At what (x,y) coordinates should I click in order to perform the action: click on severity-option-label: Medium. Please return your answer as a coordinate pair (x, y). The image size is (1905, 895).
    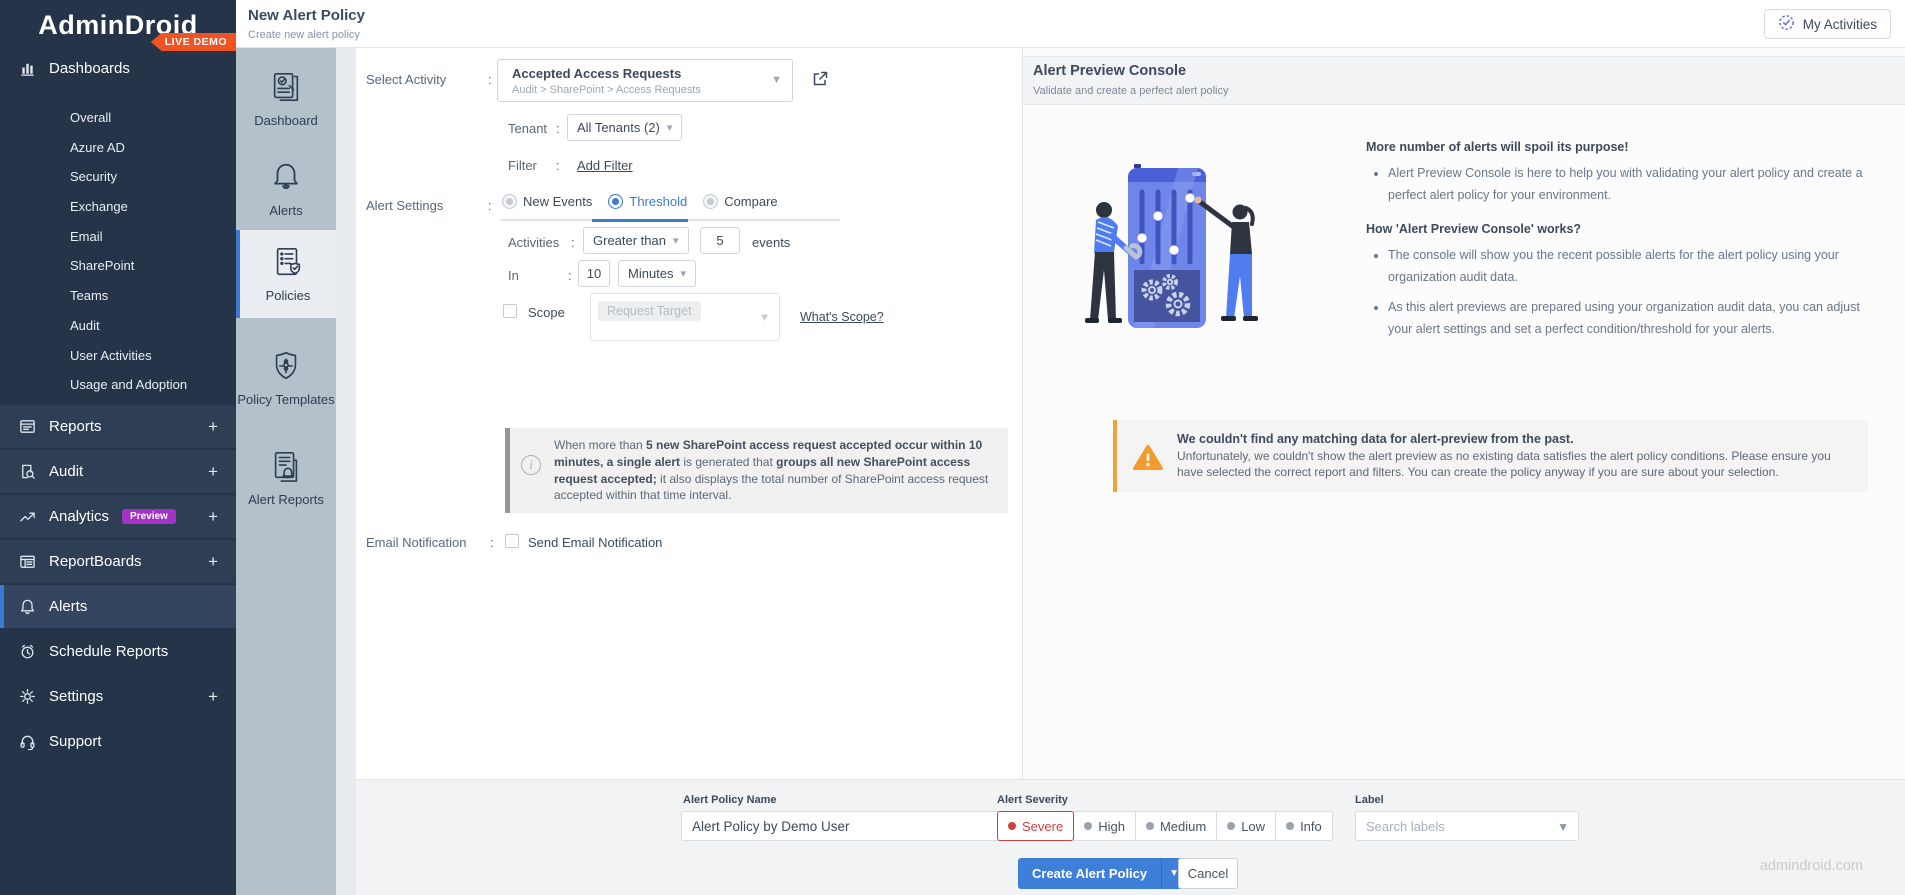
    Looking at the image, I should click on (1183, 826).